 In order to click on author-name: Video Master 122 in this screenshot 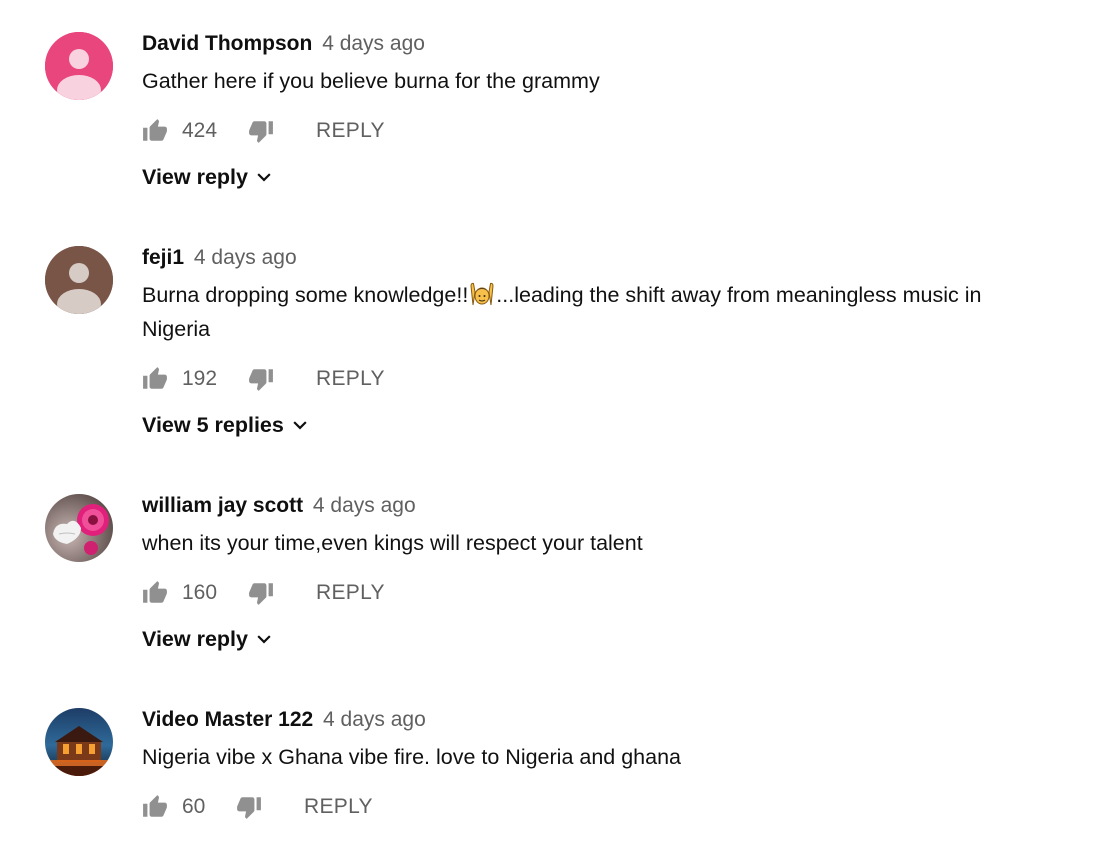, I will do `click(227, 719)`.